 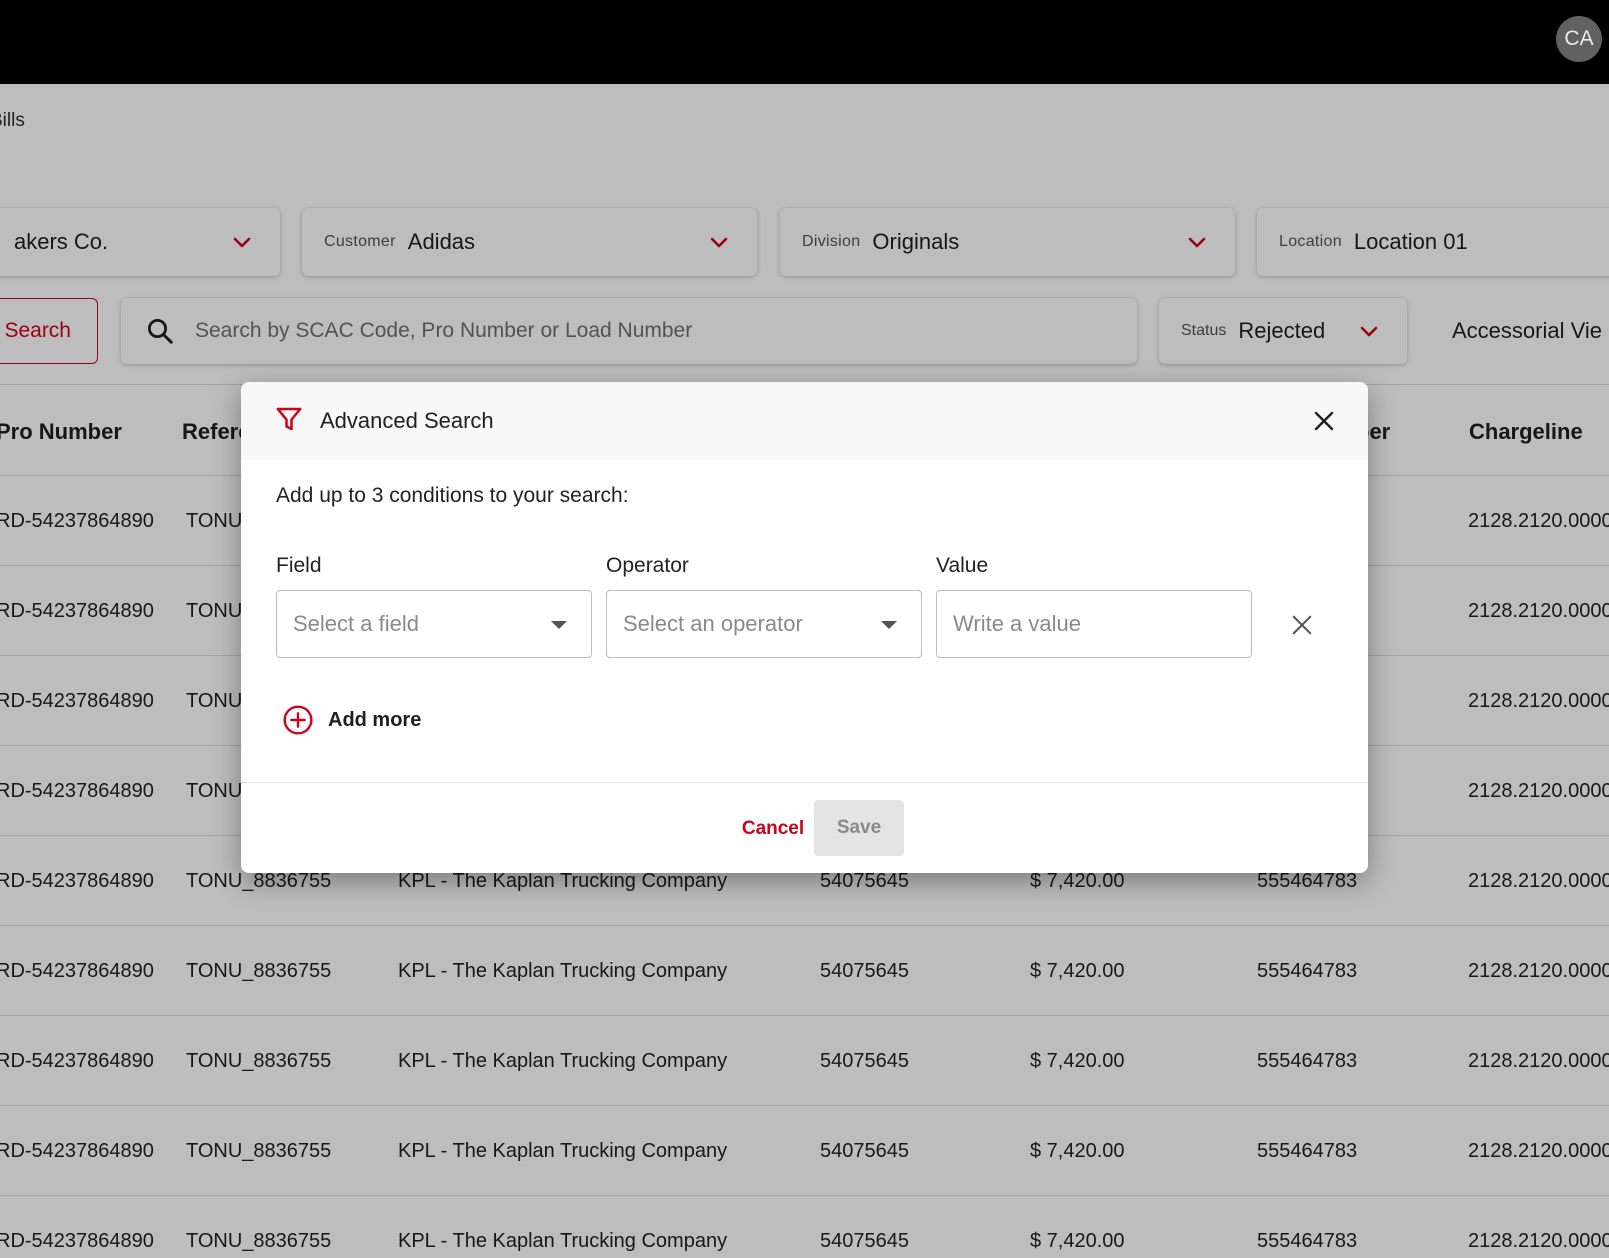 I want to click on field-select-placeholder: Select a field, so click(x=356, y=623).